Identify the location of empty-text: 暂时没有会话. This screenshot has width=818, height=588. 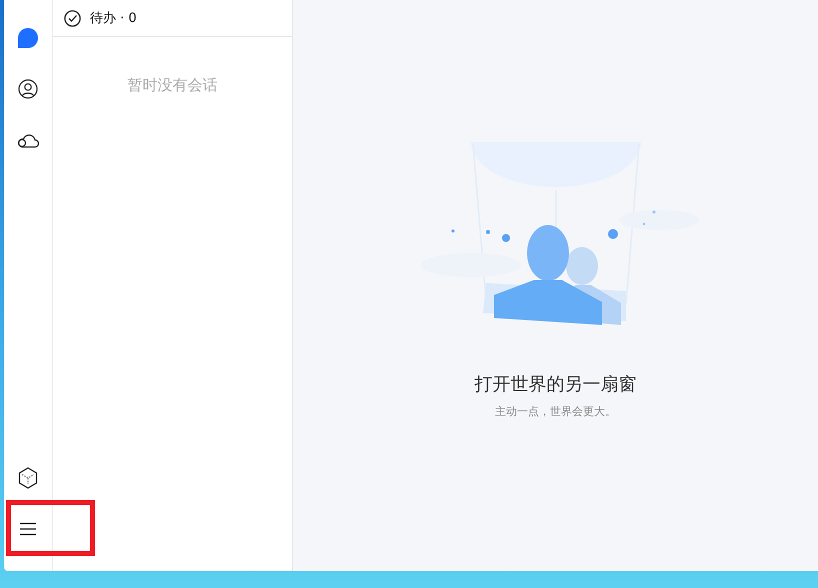
(172, 85).